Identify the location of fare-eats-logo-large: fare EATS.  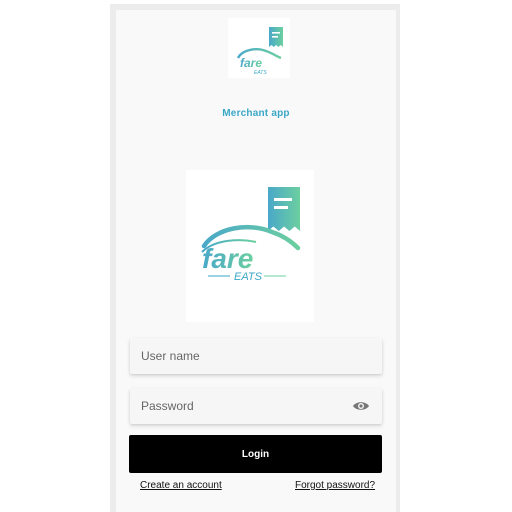
(251, 235).